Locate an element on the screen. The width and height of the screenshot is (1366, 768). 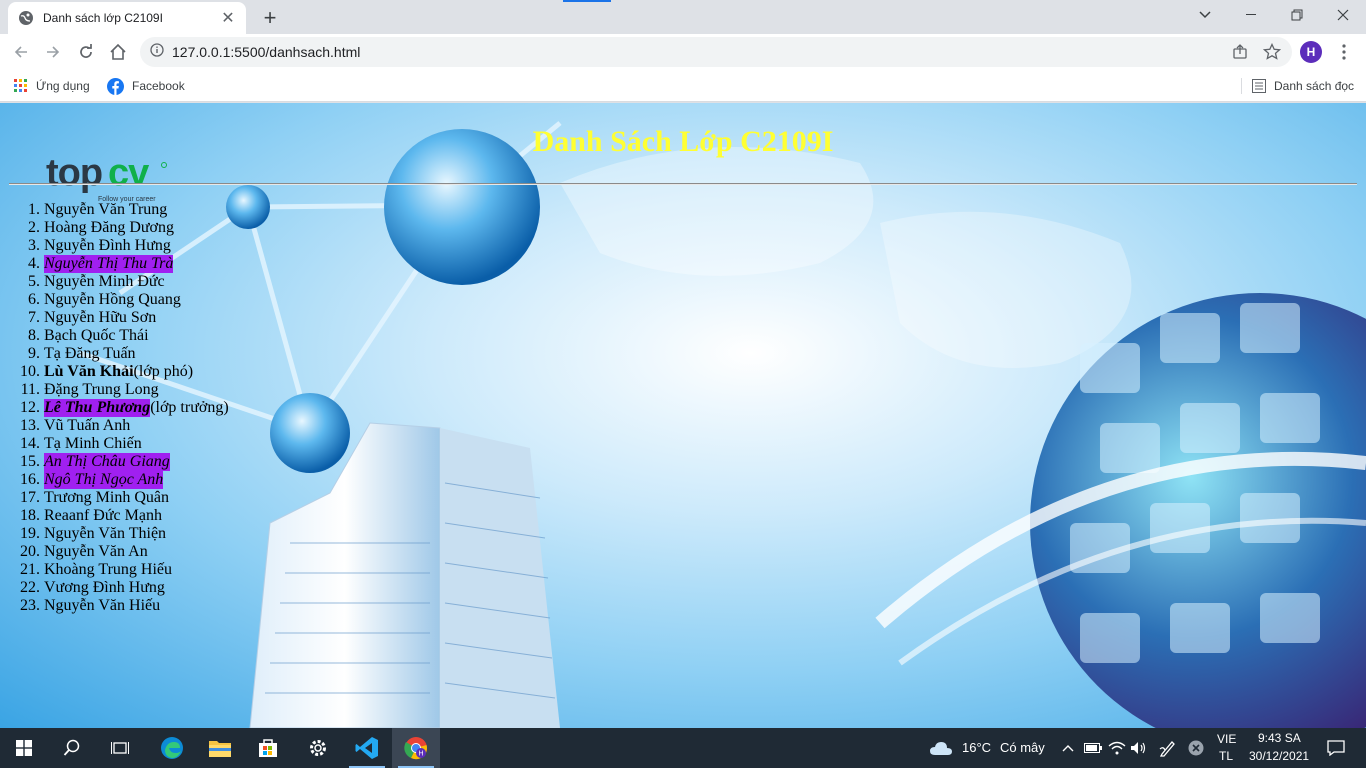
student-item: 17. Trương Minh Quân is located at coordinates (114, 498).